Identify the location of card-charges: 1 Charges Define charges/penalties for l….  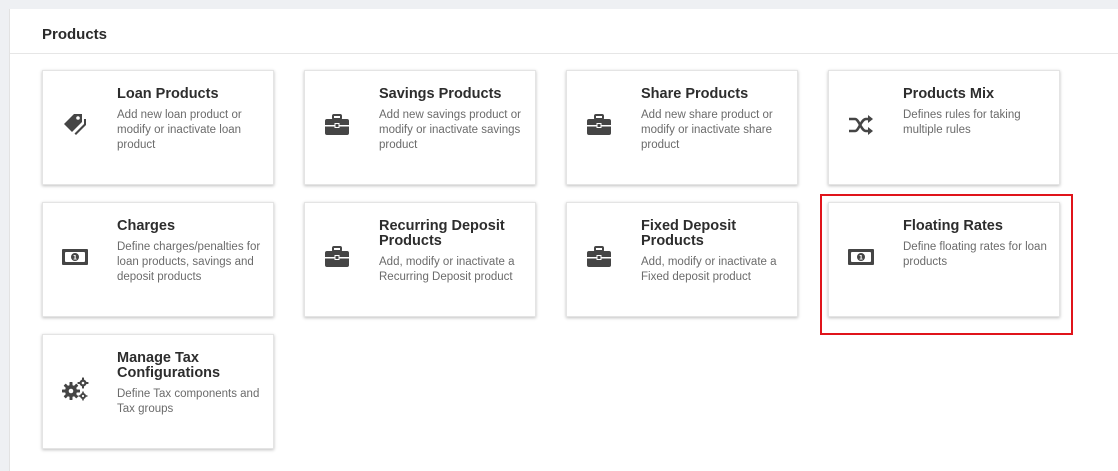
(158, 259).